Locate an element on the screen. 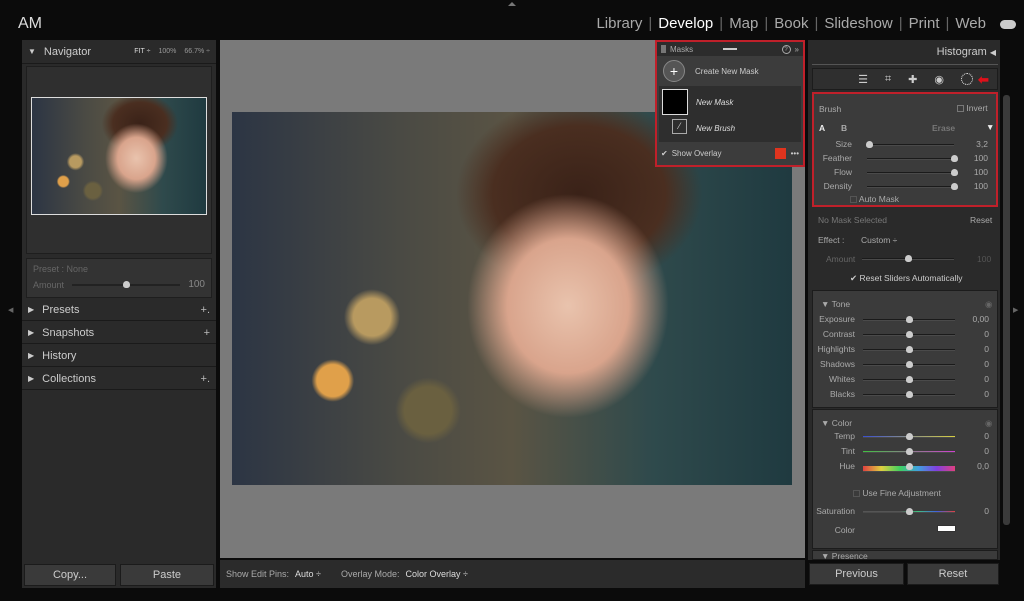 This screenshot has width=1024, height=601. module-print: Print is located at coordinates (924, 23).